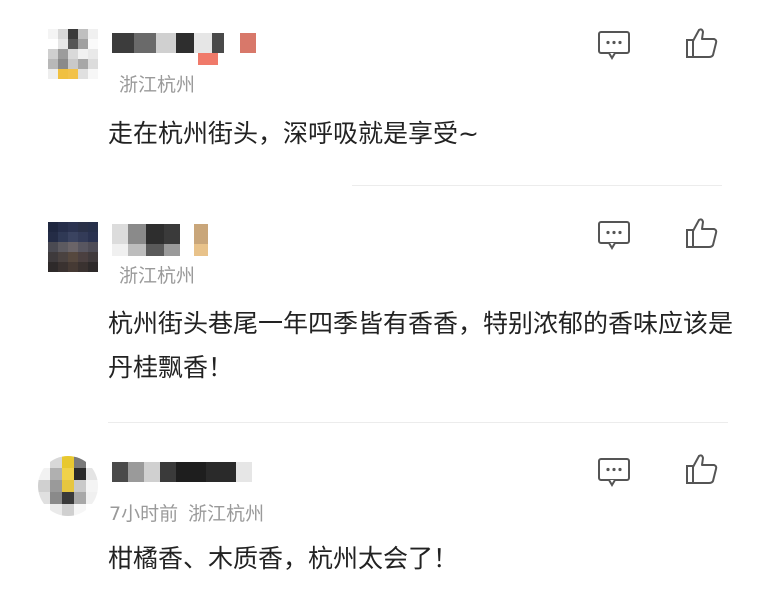 This screenshot has height=594, width=779. I want to click on comment-text: 走在杭州街头，深呼吸就是享受~, so click(293, 133).